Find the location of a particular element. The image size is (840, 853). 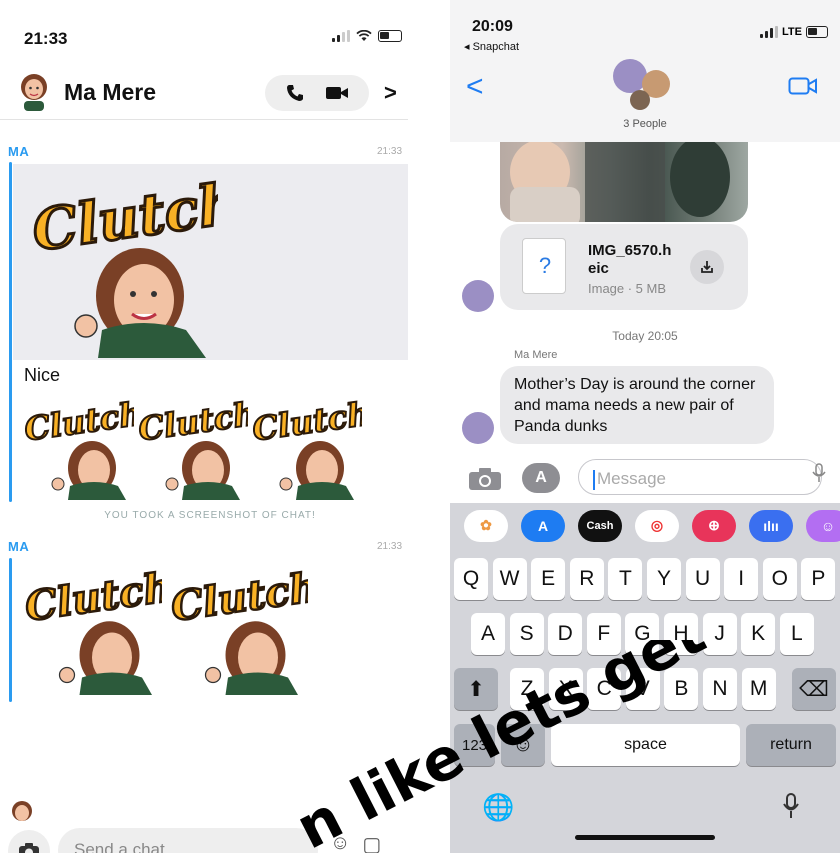

key-s: S is located at coordinates (526, 634).